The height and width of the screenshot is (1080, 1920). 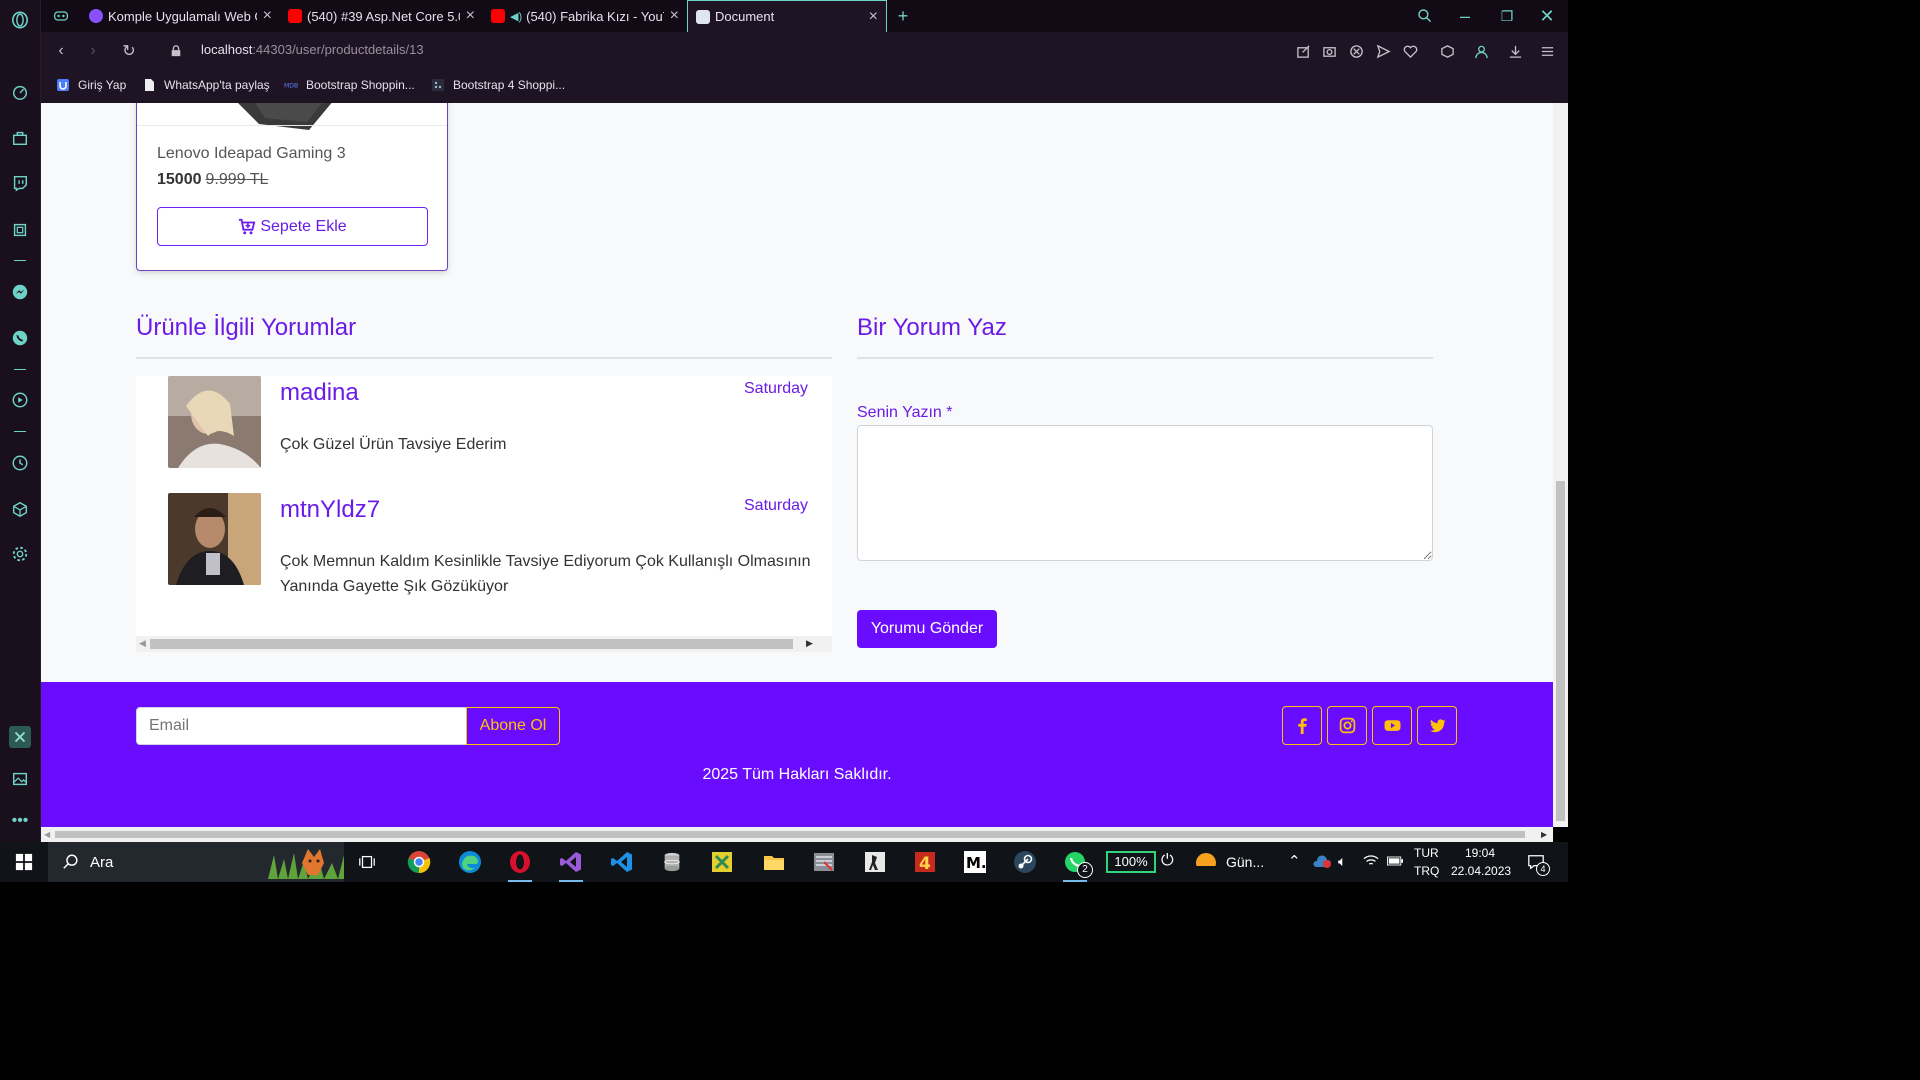 I want to click on tab-youtube-aspnet: (540) #39 Asp.Net Core 5.0 ×, so click(x=381, y=16).